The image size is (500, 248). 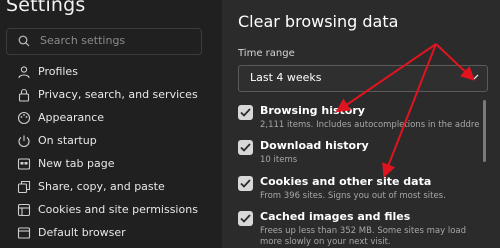 What do you see at coordinates (217, 124) in the screenshot?
I see `pane-divider` at bounding box center [217, 124].